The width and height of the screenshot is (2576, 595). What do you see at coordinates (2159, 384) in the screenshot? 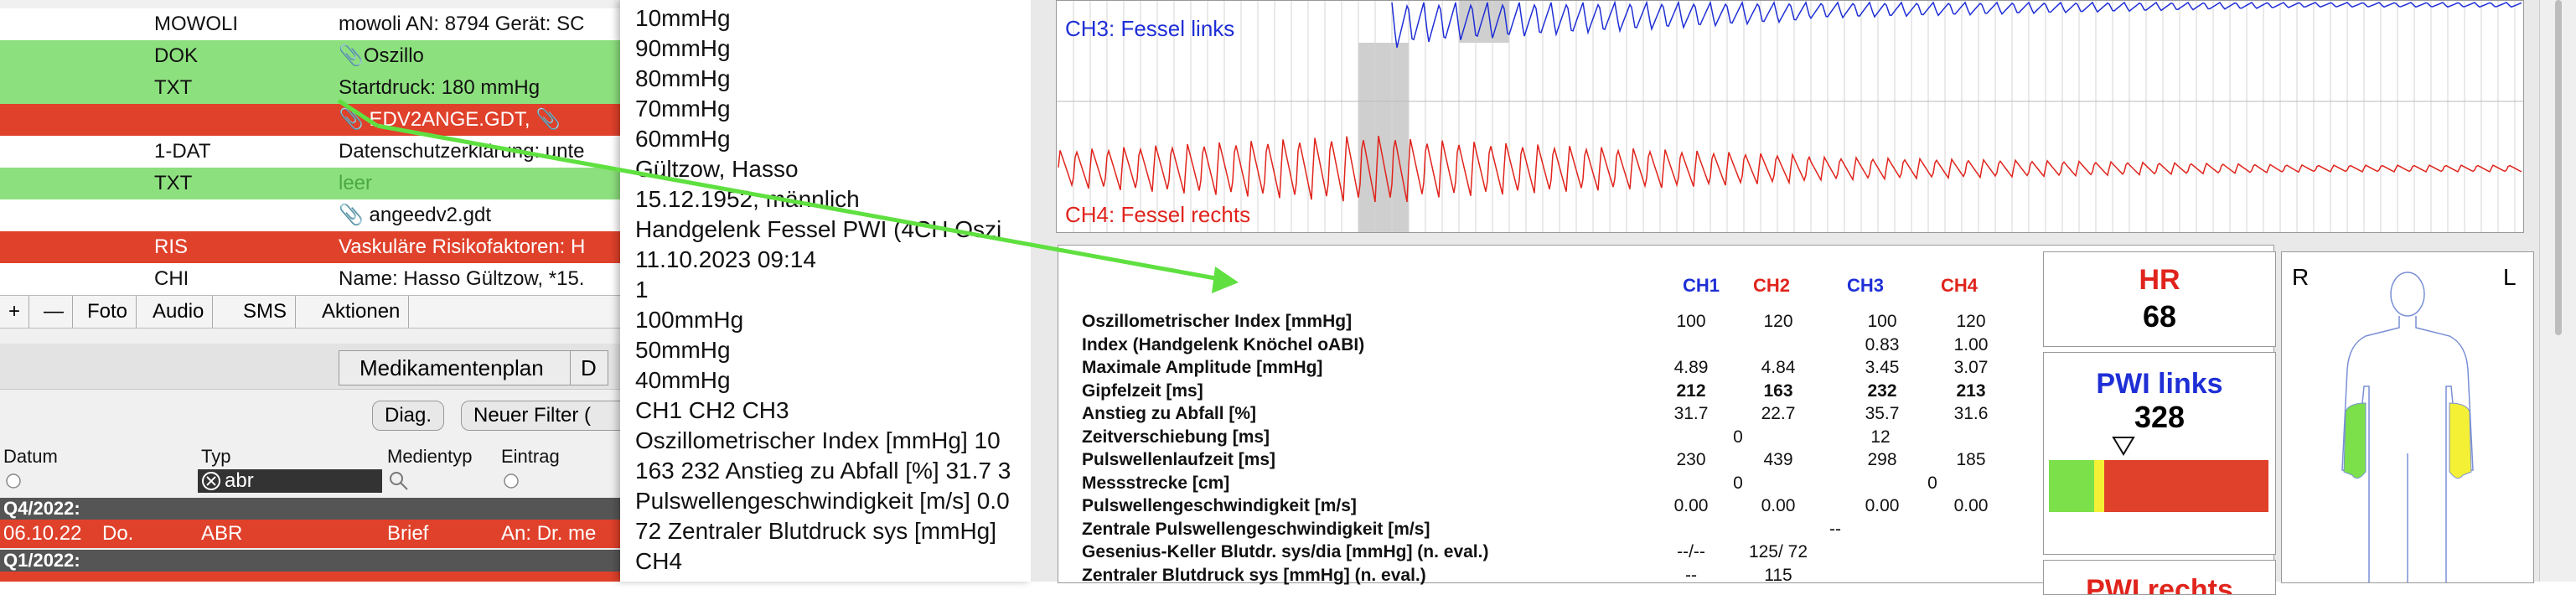
I see `pwi-links-label: PWI links` at bounding box center [2159, 384].